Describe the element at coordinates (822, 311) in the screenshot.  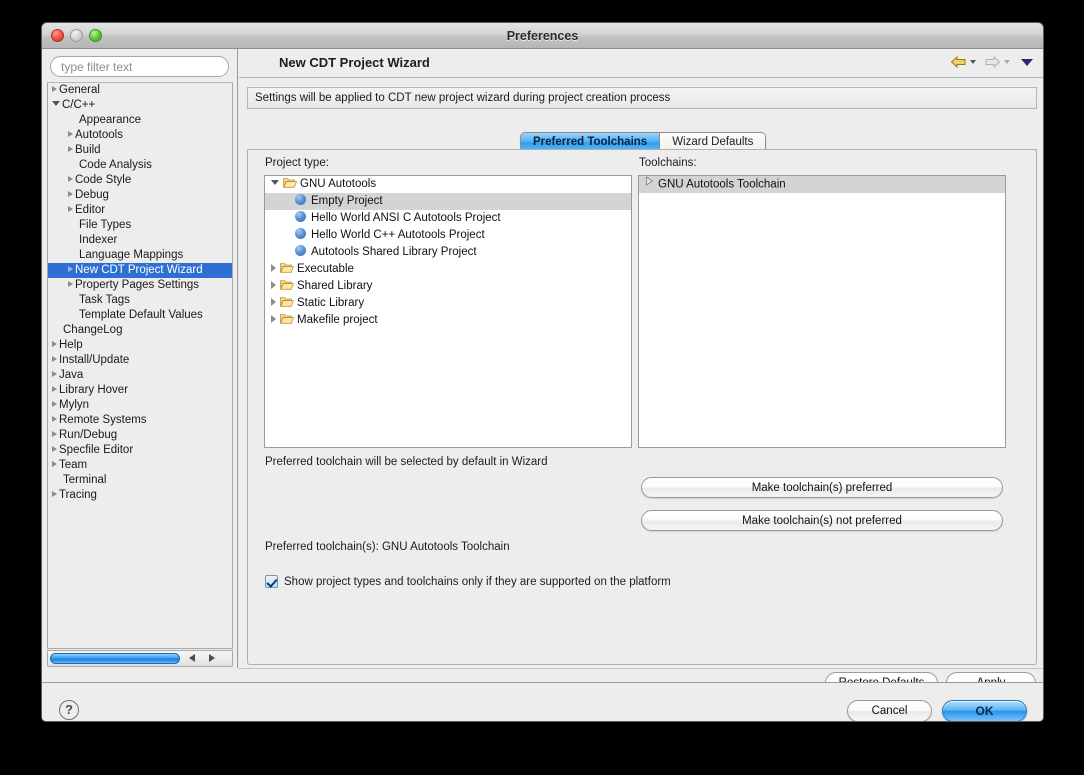
I see `toolchains-list: GNU Autotools Toolchain` at that location.